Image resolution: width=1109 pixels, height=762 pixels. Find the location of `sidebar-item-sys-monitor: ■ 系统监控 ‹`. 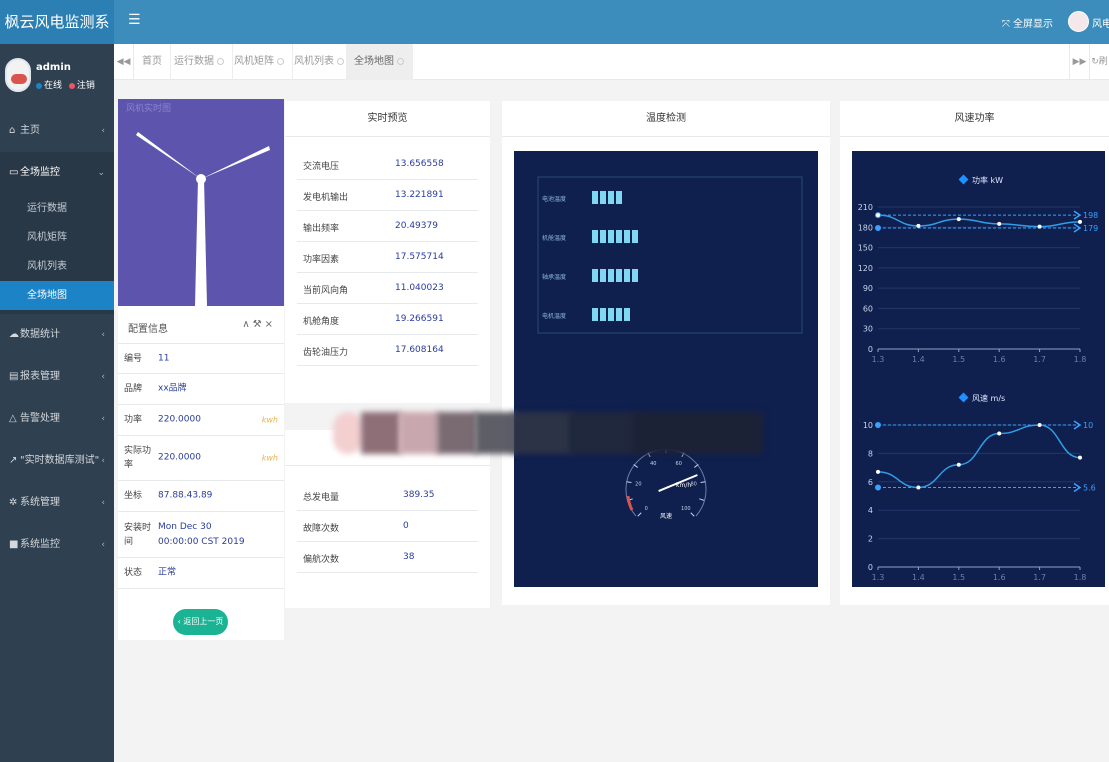

sidebar-item-sys-monitor: ■ 系统监控 ‹ is located at coordinates (57, 545).